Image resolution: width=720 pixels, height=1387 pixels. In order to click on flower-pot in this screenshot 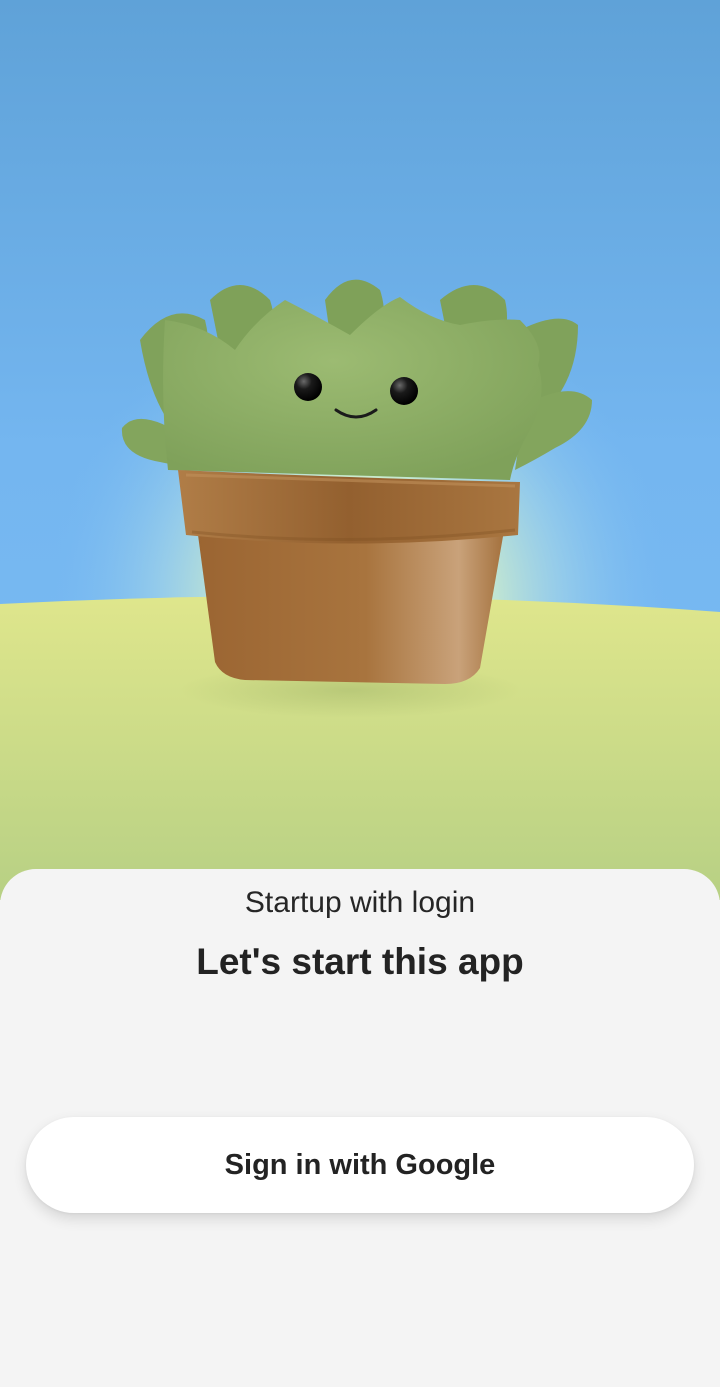, I will do `click(349, 577)`.